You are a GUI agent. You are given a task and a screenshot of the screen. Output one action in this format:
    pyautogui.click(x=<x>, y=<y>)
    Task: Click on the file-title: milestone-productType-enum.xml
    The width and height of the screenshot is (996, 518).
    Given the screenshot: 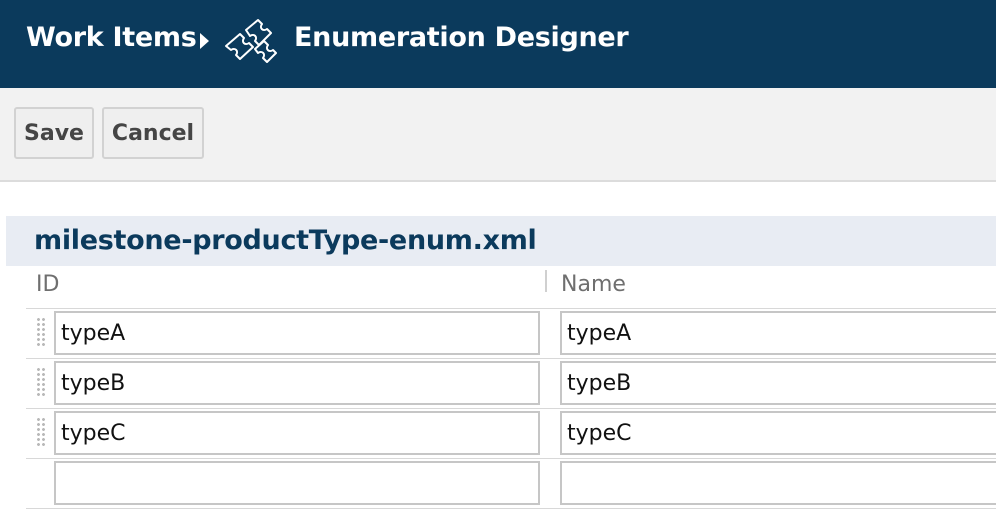 What is the action you would take?
    pyautogui.click(x=285, y=240)
    